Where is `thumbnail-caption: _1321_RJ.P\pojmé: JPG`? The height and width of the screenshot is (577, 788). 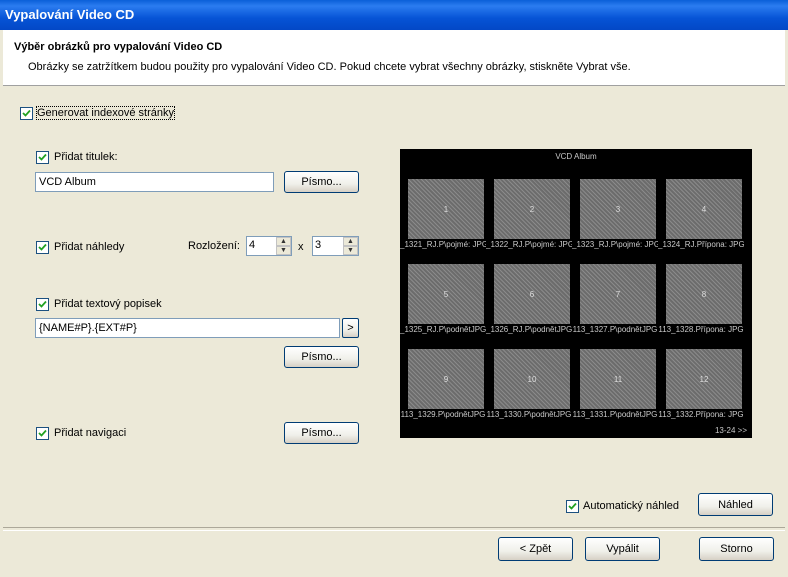 thumbnail-caption: _1321_RJ.P\pojmé: JPG is located at coordinates (443, 244).